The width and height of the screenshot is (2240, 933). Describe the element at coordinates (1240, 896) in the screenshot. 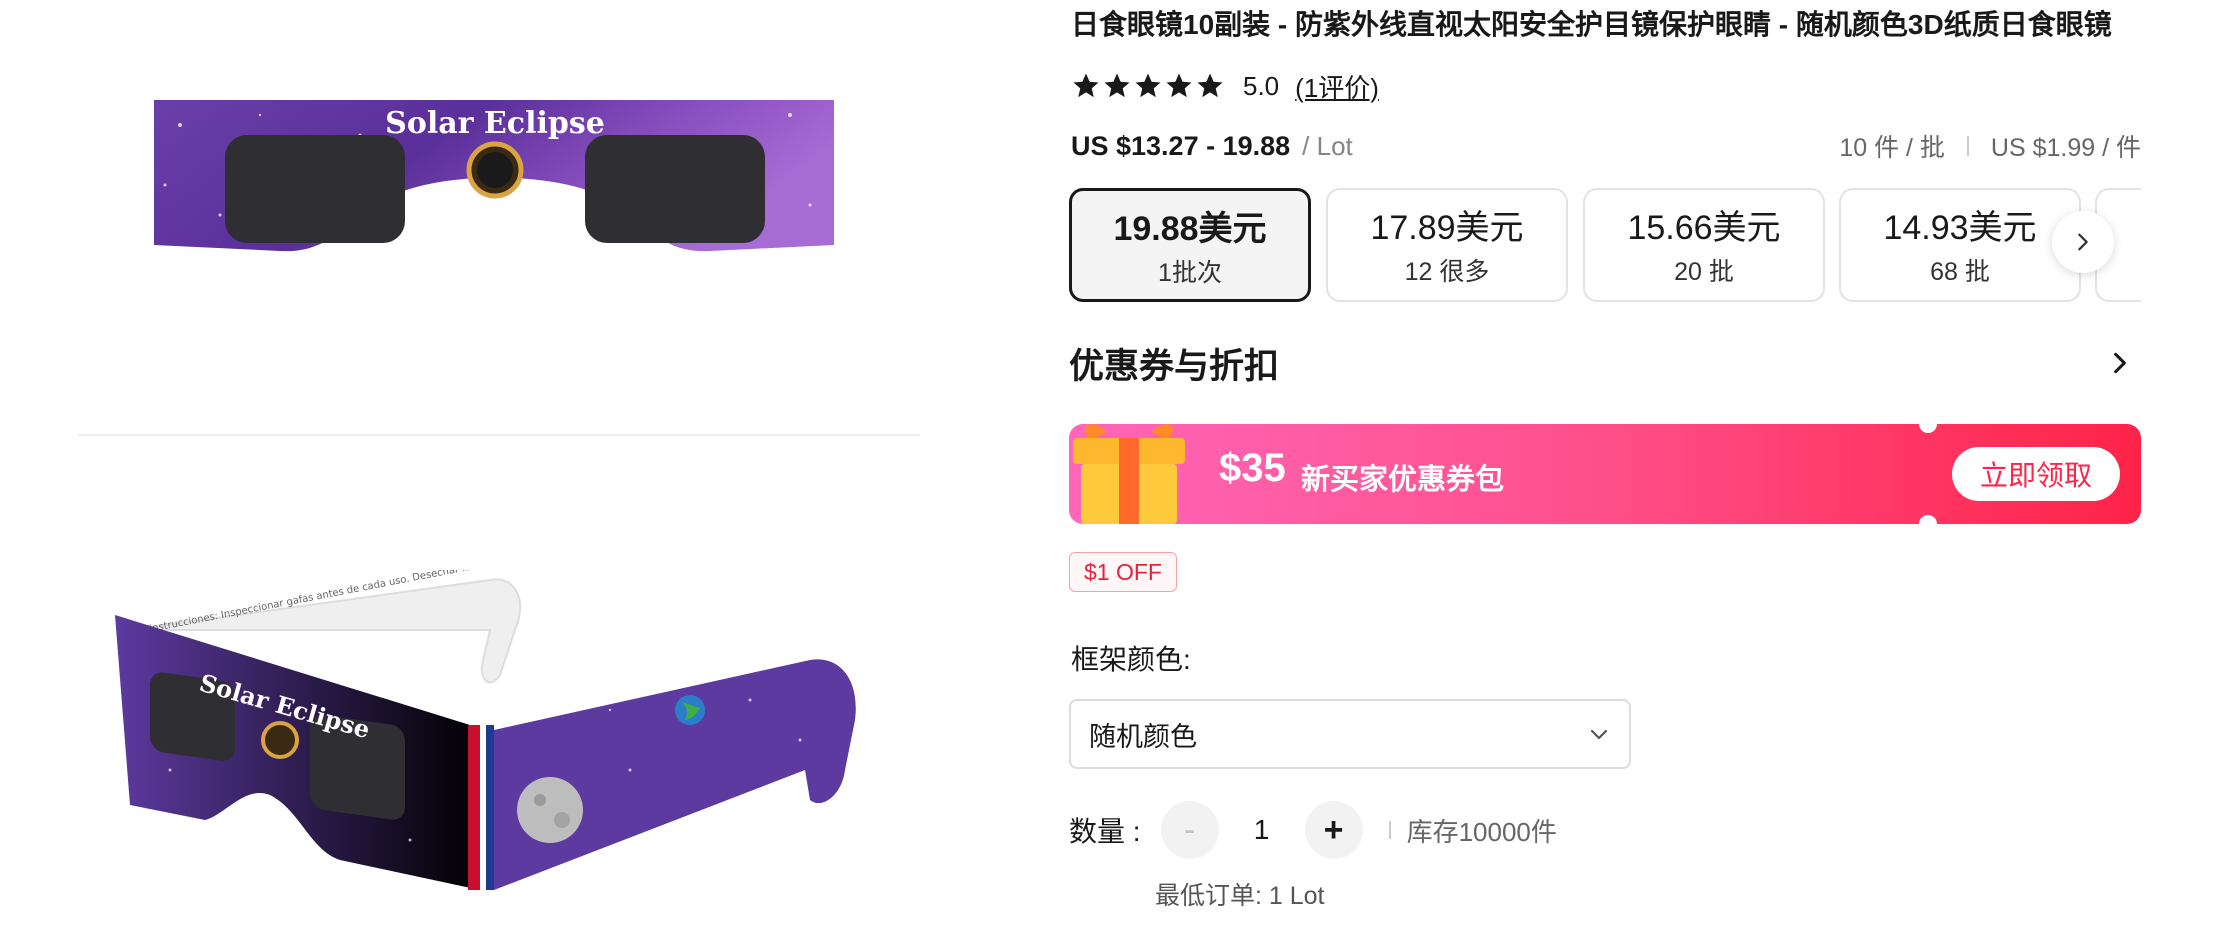

I see `minimum-order: 最低订单: 1 Lot` at that location.